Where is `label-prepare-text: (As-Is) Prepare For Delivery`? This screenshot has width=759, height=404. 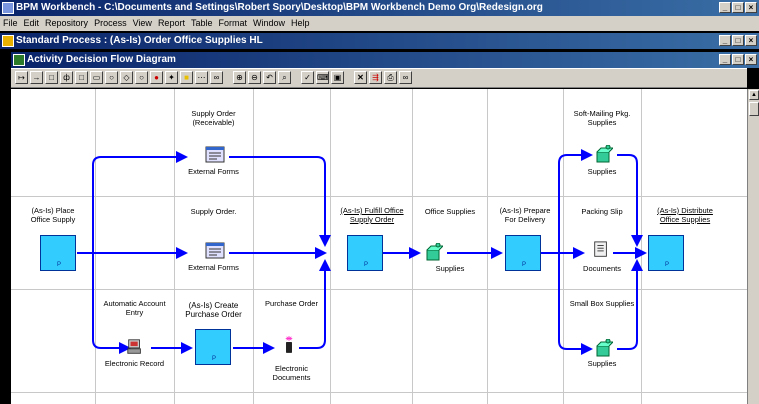
label-prepare-text: (As-Is) Prepare For Delivery is located at coordinates (525, 215).